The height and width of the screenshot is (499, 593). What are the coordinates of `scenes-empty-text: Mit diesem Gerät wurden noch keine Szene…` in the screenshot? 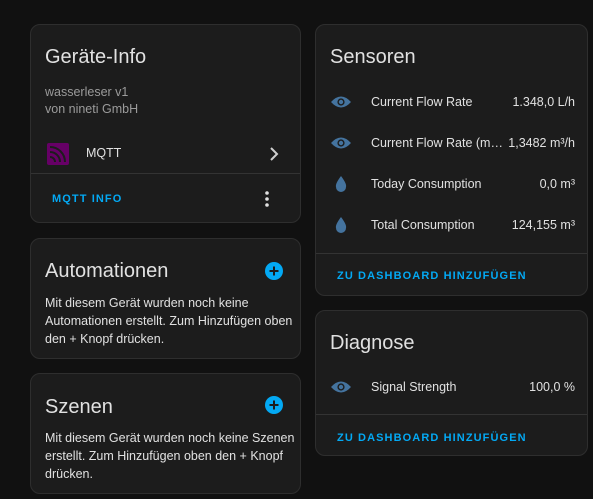 It's located at (170, 456).